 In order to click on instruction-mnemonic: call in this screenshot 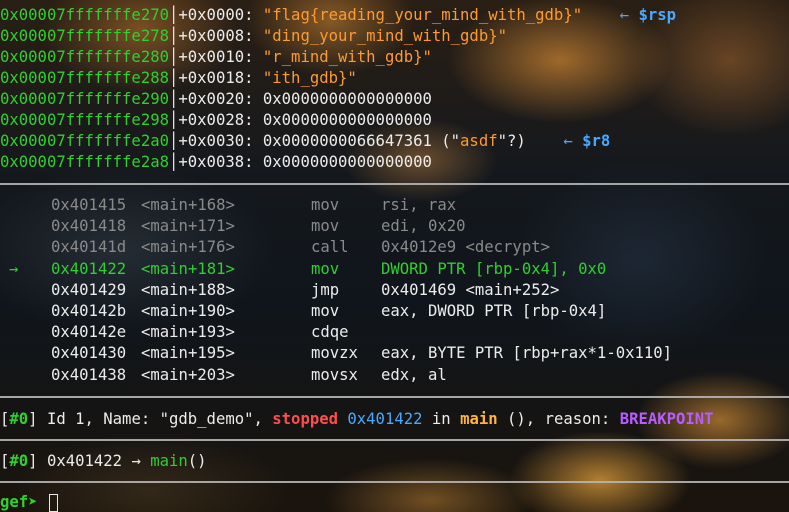, I will do `click(330, 247)`.